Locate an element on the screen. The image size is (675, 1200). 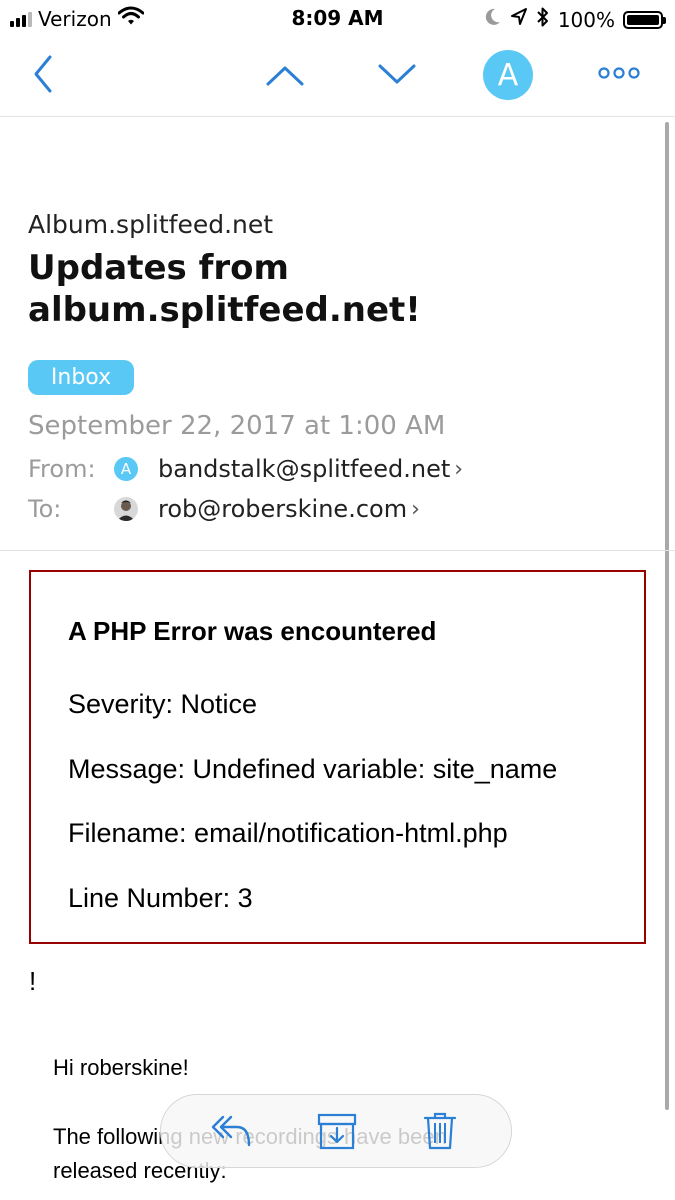
error-line-number: Line Number: 3 is located at coordinates (160, 898).